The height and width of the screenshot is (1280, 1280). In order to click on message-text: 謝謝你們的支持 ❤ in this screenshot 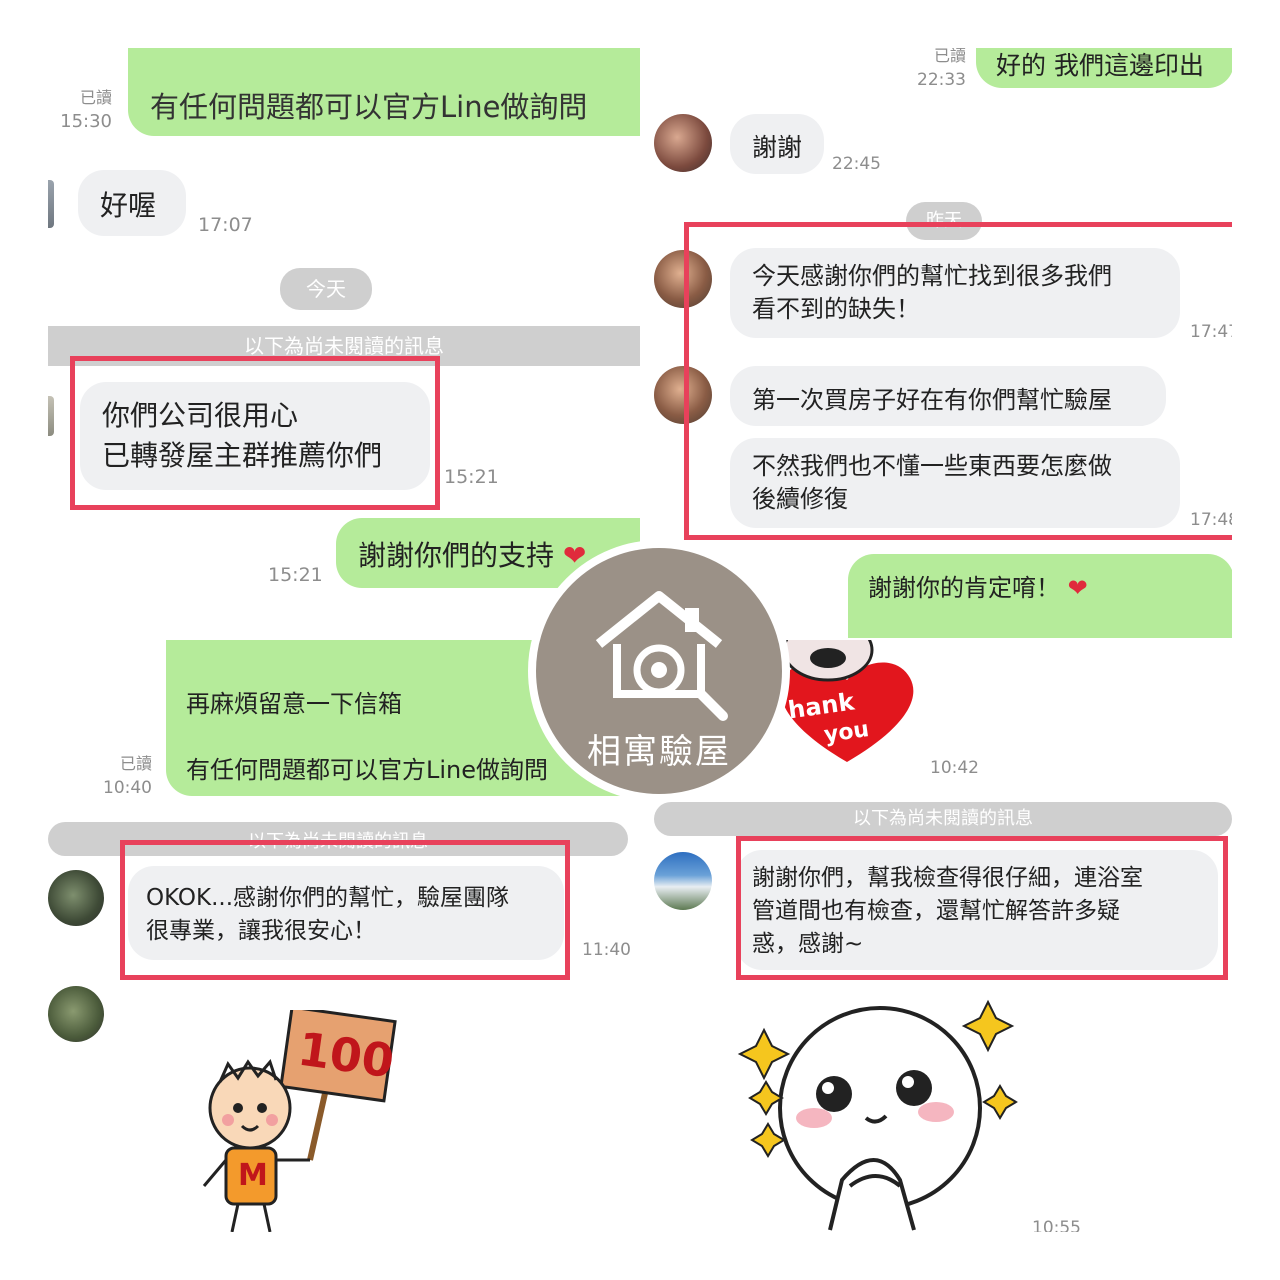, I will do `click(472, 554)`.